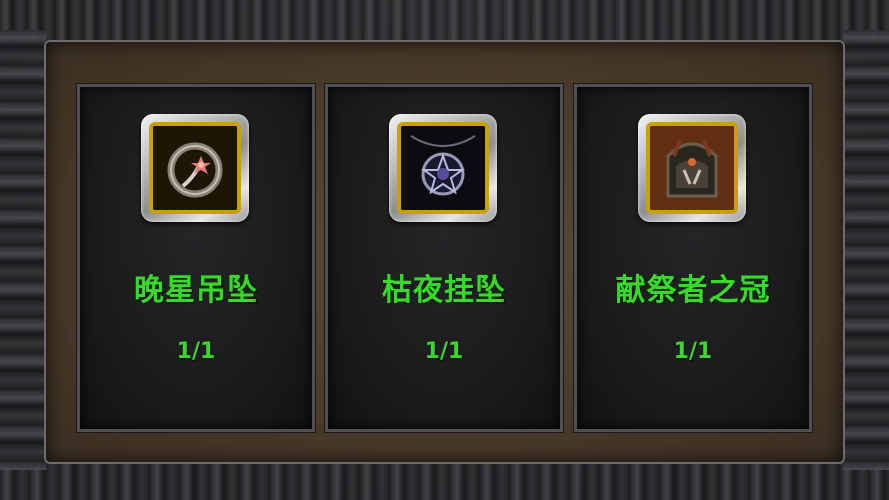 This screenshot has height=500, width=889. What do you see at coordinates (23, 250) in the screenshot?
I see `ornate-left-border` at bounding box center [23, 250].